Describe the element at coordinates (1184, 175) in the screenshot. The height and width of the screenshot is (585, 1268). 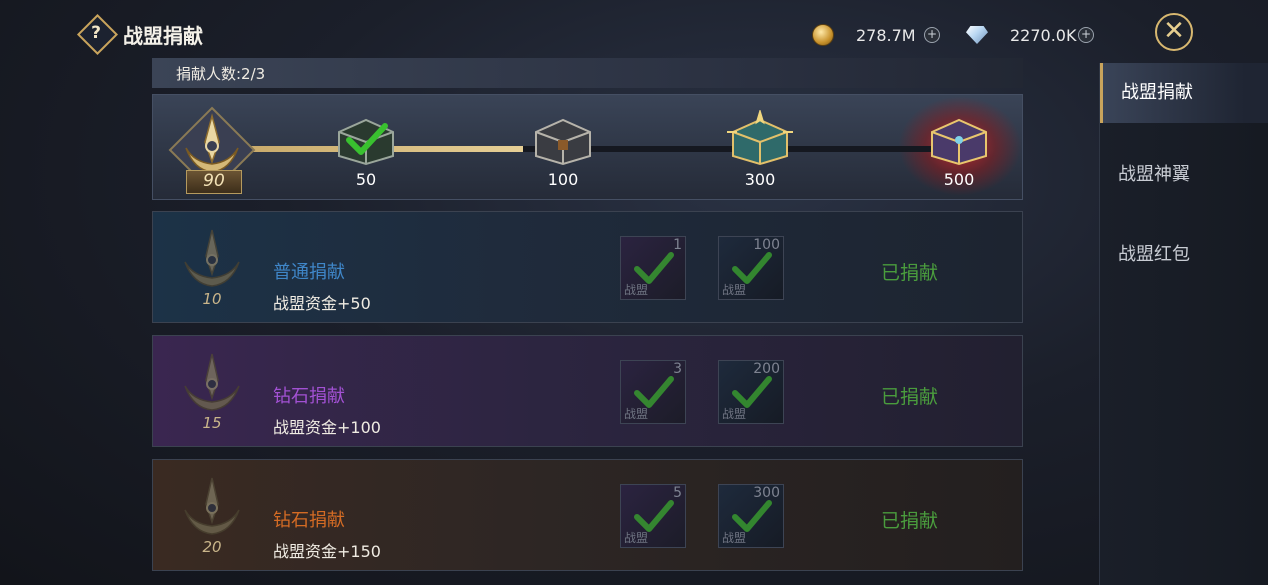
I see `tab-alliance-wings: 战盟神翼` at that location.